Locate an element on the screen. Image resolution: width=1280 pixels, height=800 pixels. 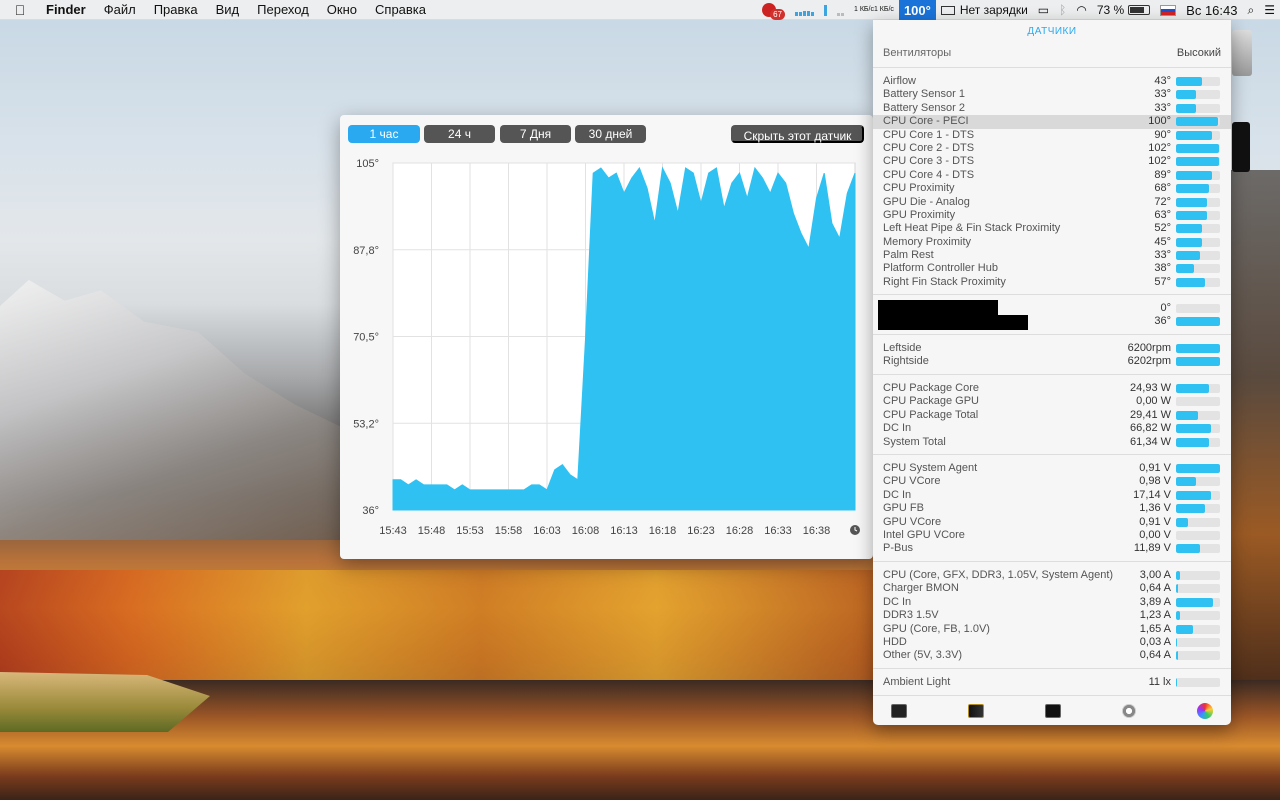
sensor-row: System Total 61,34 W is located at coordinates (1052, 442).